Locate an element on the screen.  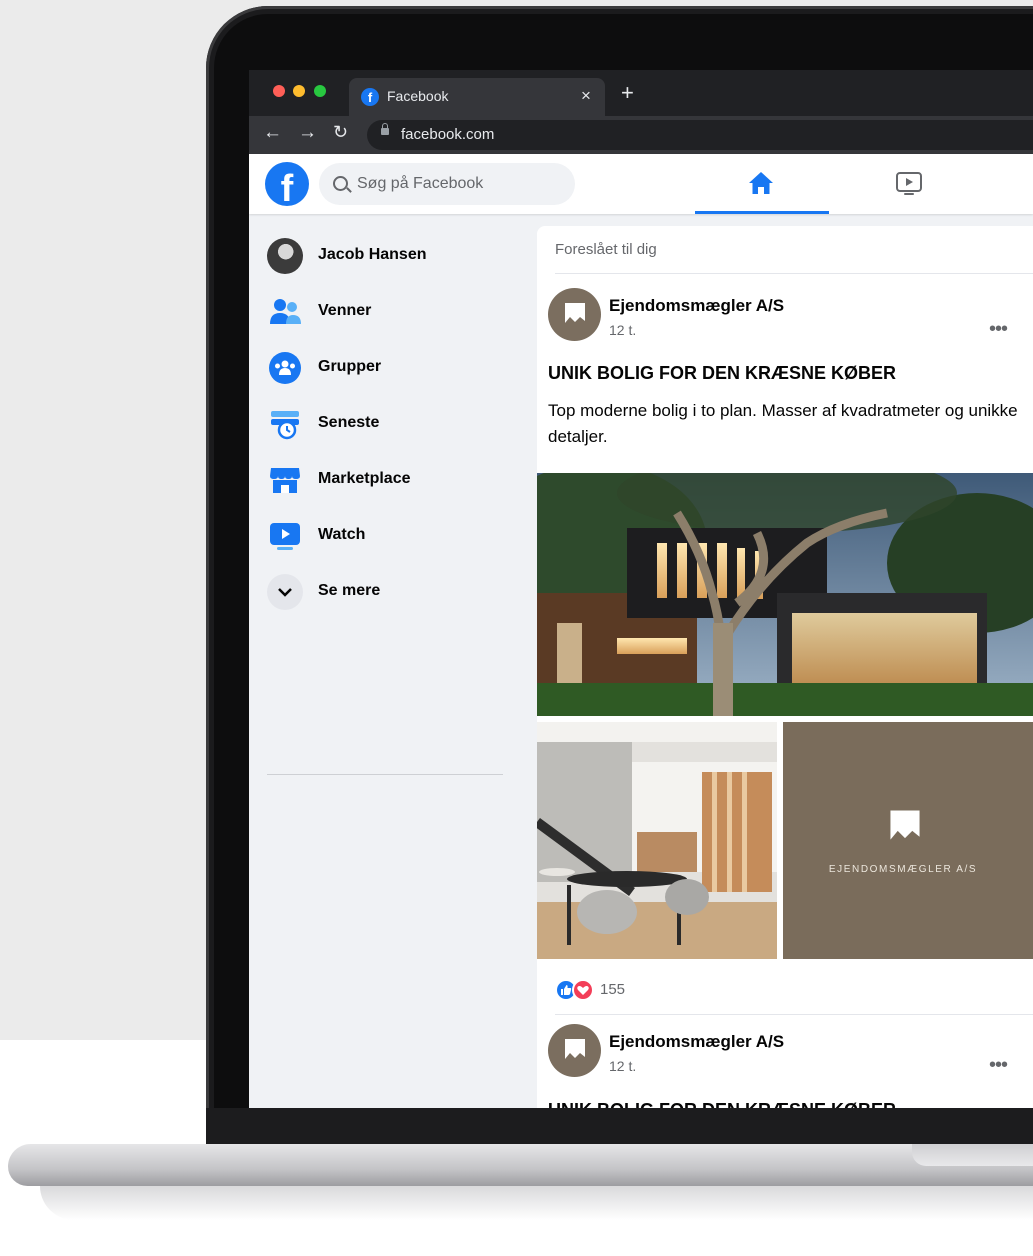
facebook-favicon-icon: f is located at coordinates (370, 97).